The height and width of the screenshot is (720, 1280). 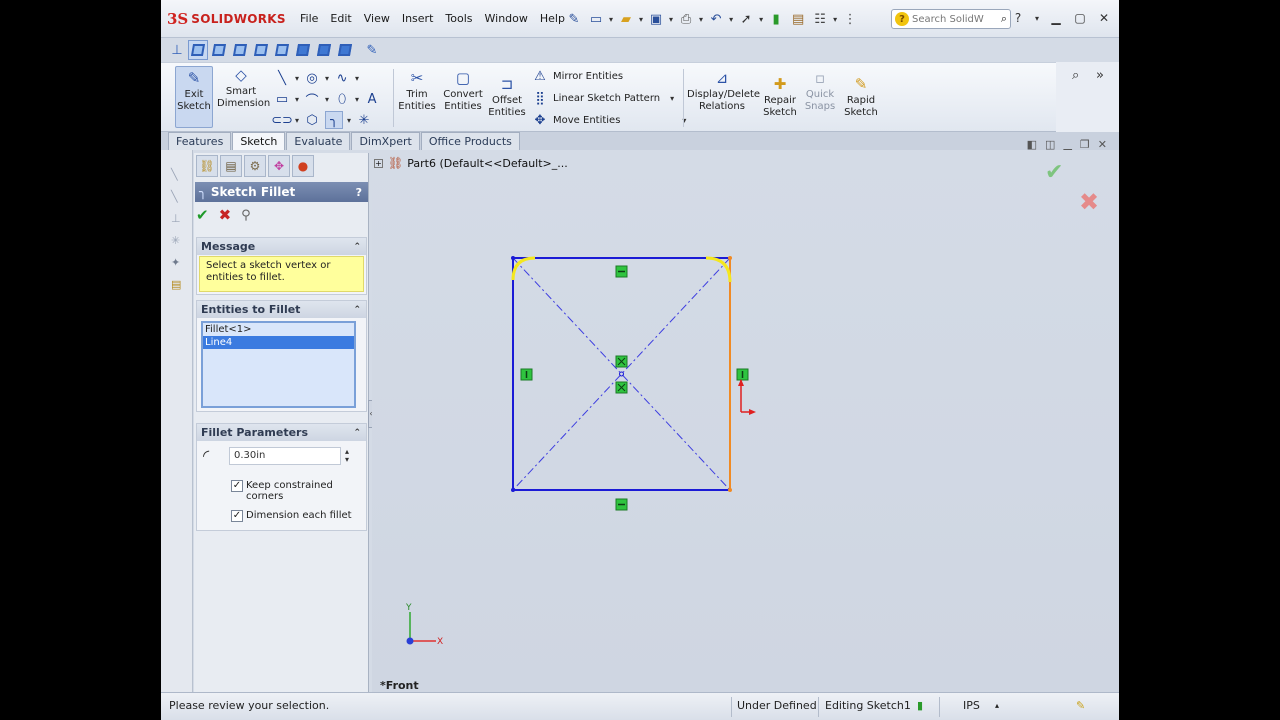 I want to click on circle-icon: ◎, so click(x=312, y=78).